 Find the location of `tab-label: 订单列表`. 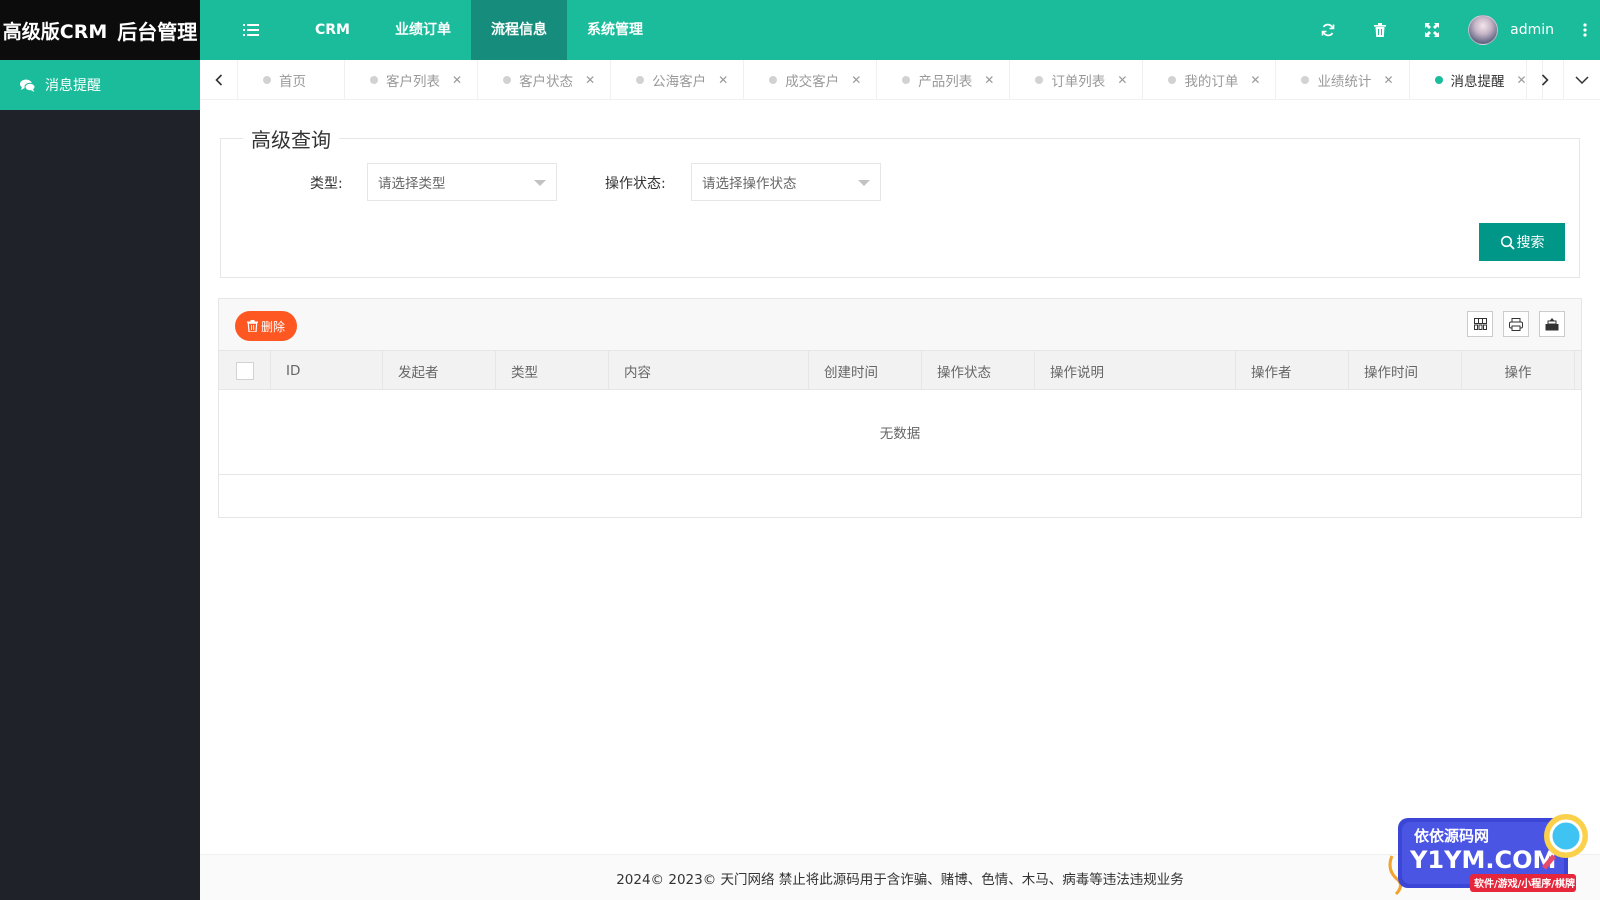

tab-label: 订单列表 is located at coordinates (1078, 82).